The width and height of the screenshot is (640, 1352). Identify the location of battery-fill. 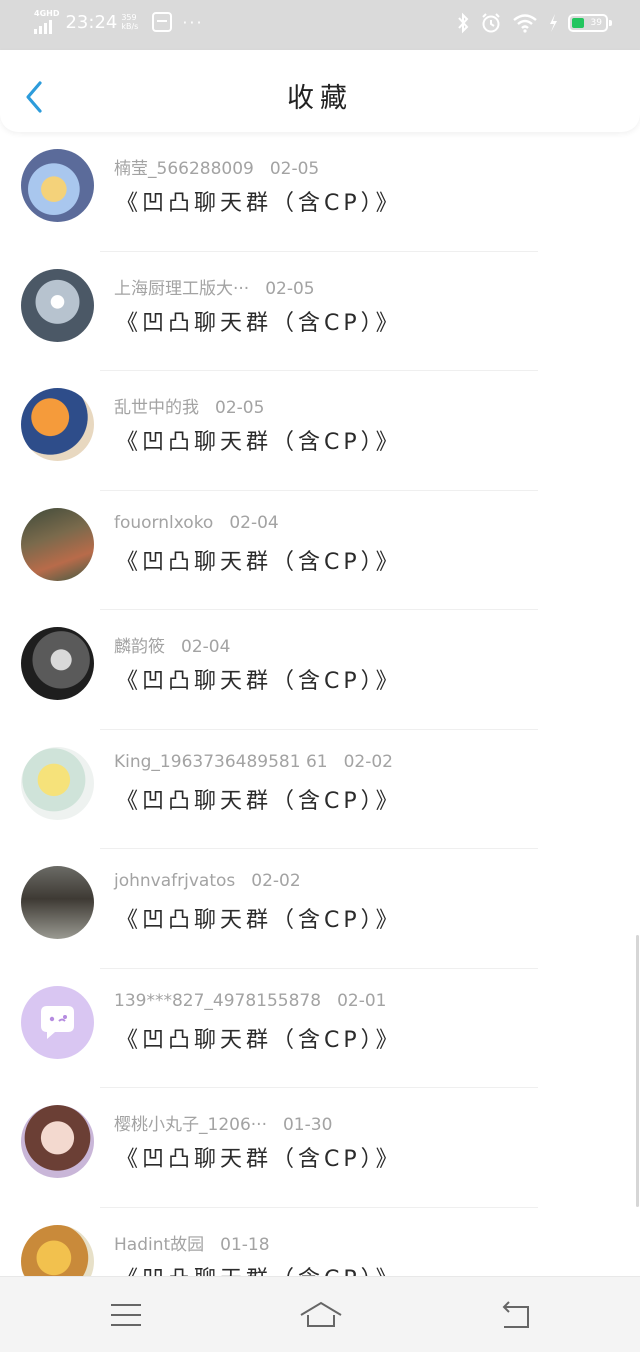
(578, 23).